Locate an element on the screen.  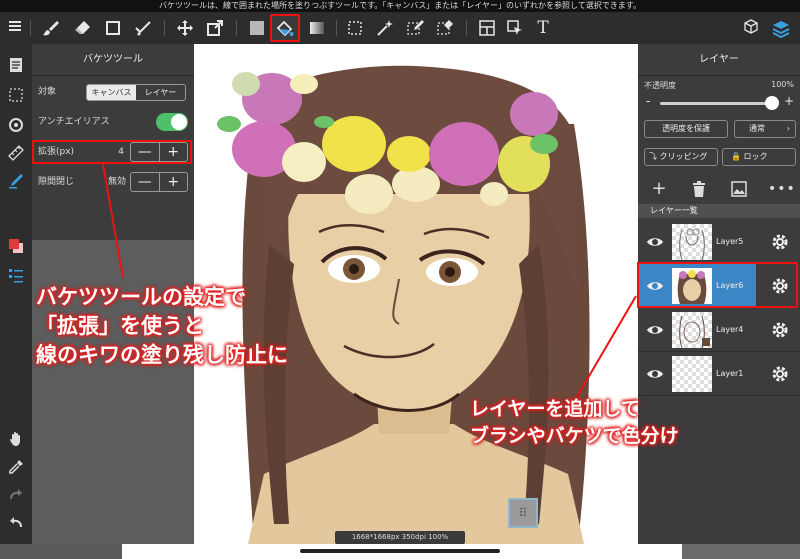
clipping-icon: ⤵ is located at coordinates (653, 156).